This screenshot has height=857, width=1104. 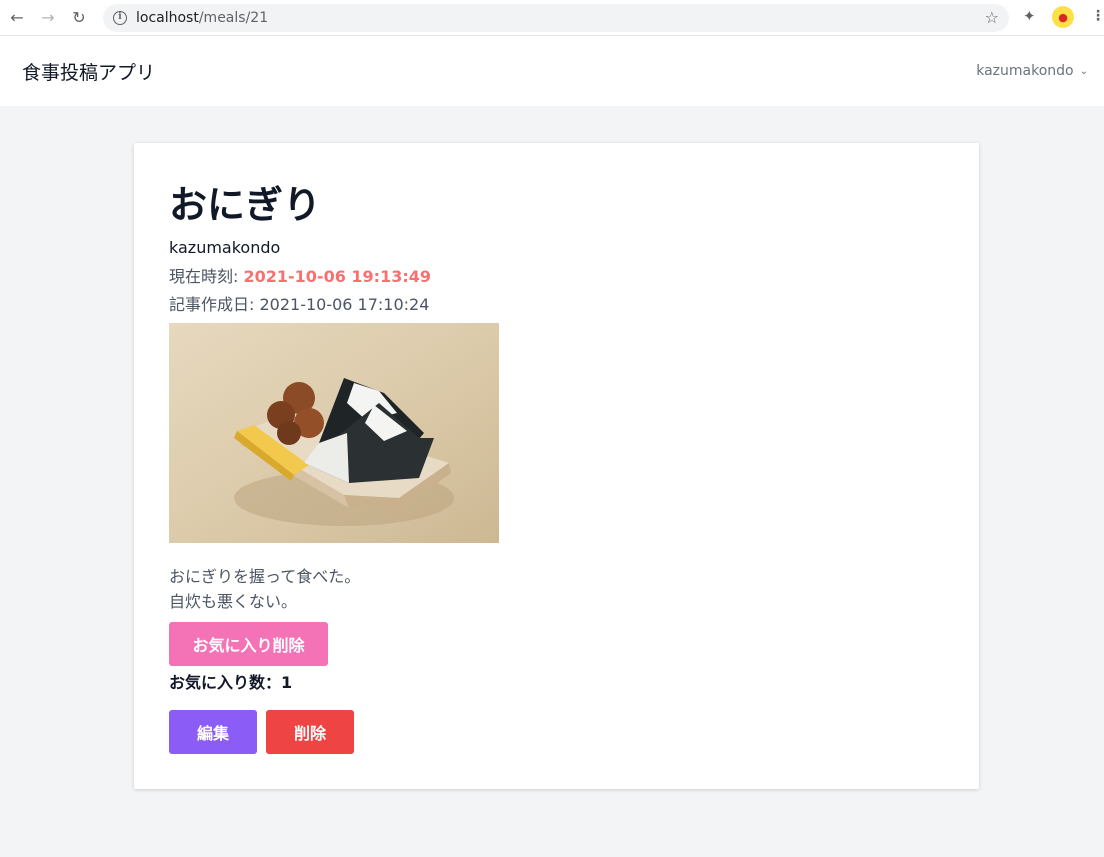 I want to click on info-icon: i, so click(x=120, y=18).